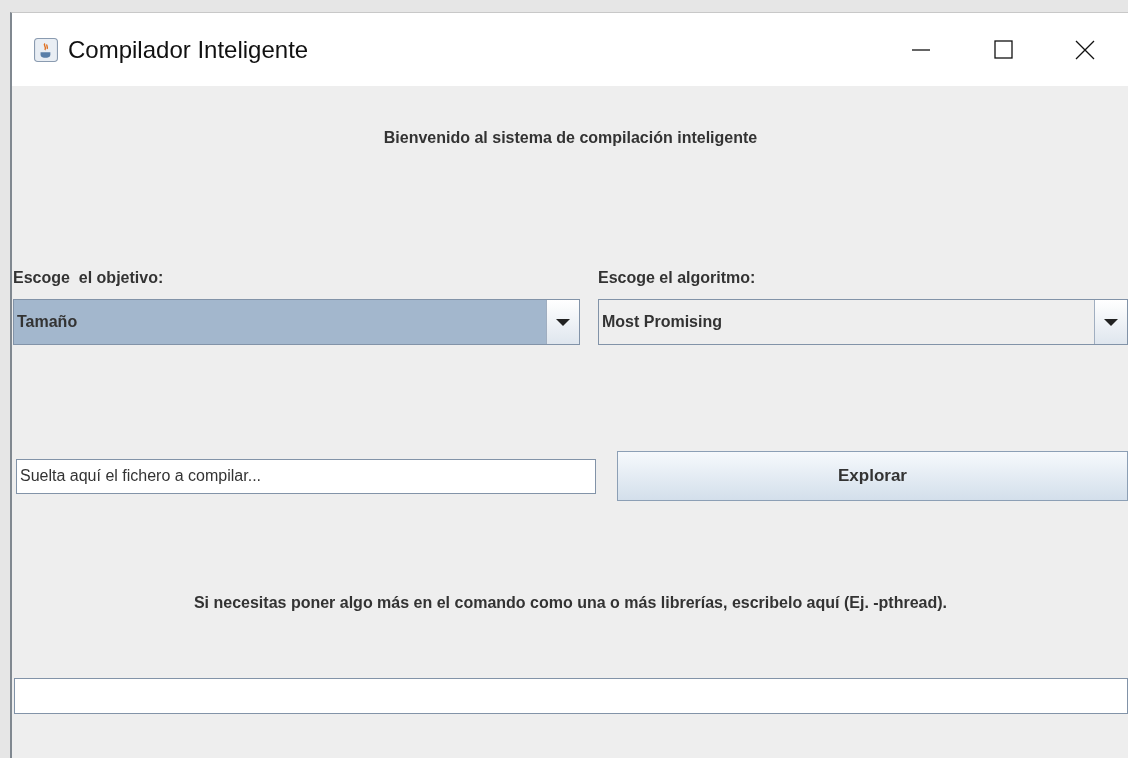  I want to click on dropdown: Tamaño, so click(296, 322).